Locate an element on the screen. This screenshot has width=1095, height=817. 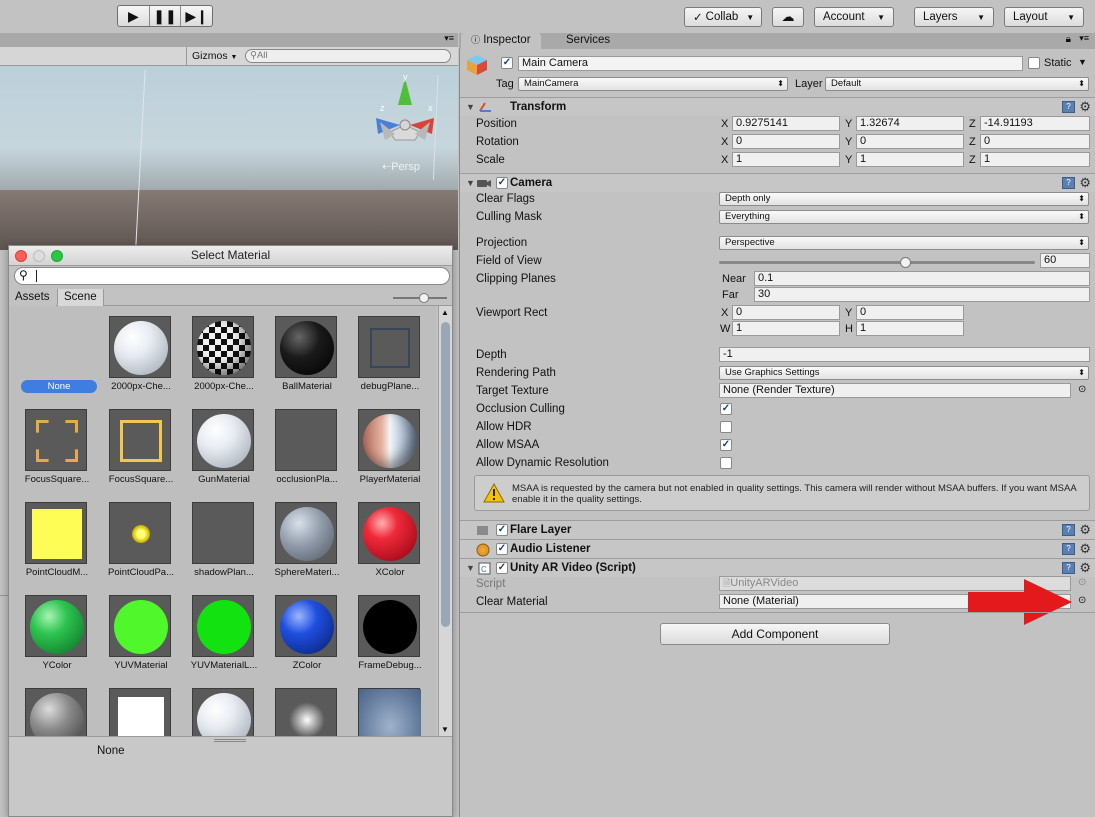
fov-slider is located at coordinates (877, 262).